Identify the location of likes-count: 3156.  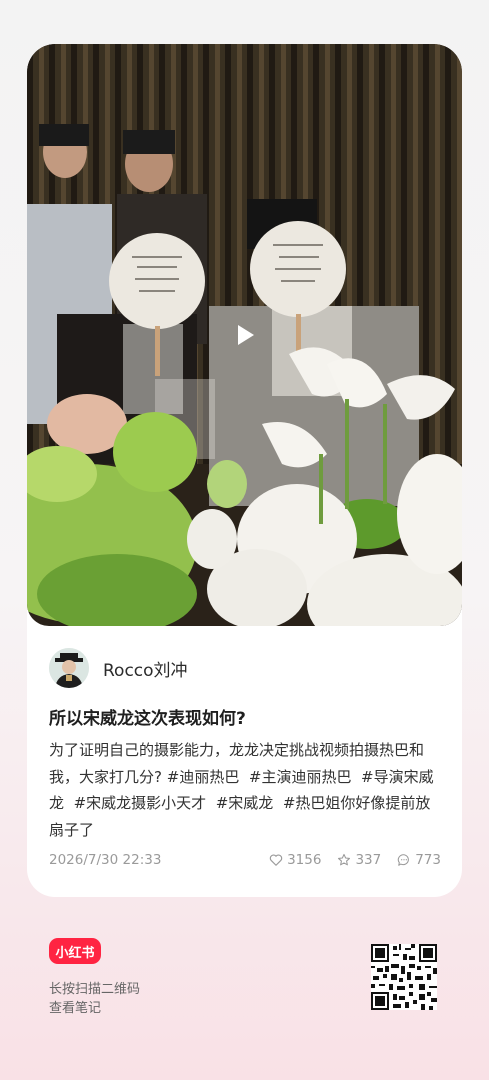
(304, 860).